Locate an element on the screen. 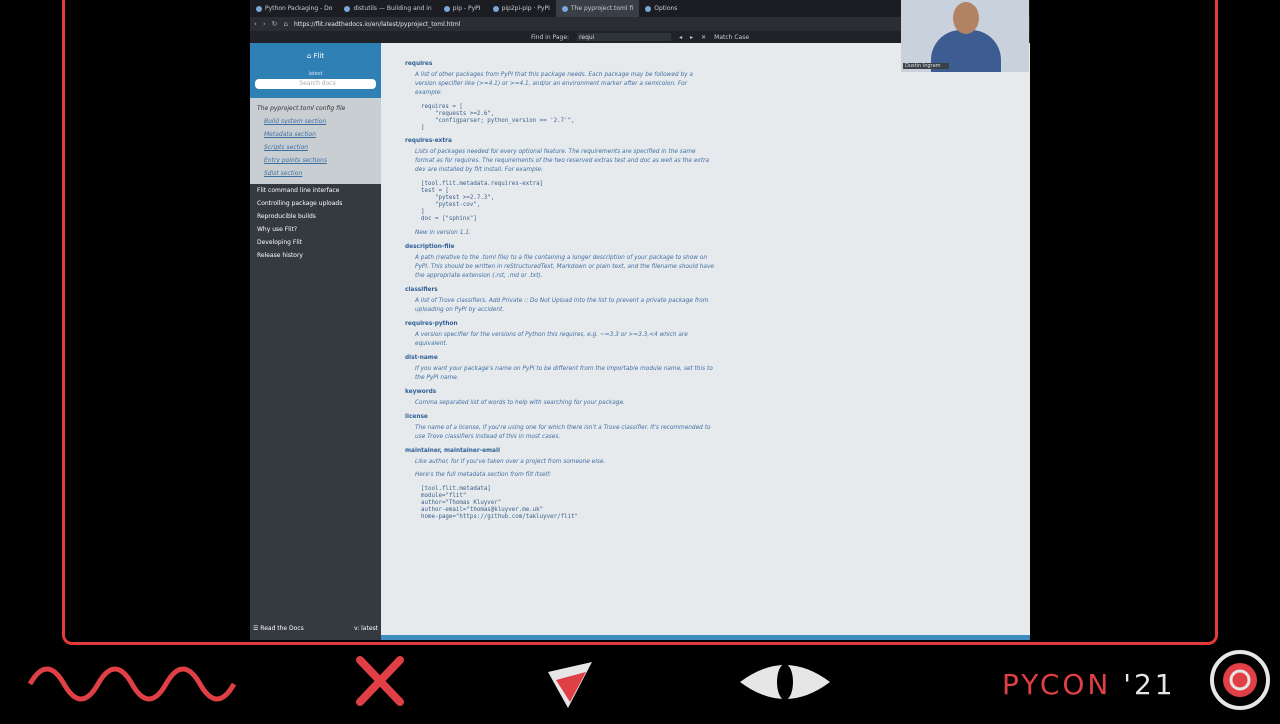 Image resolution: width=1280 pixels, height=724 pixels. doc-term: keywords is located at coordinates (421, 392).